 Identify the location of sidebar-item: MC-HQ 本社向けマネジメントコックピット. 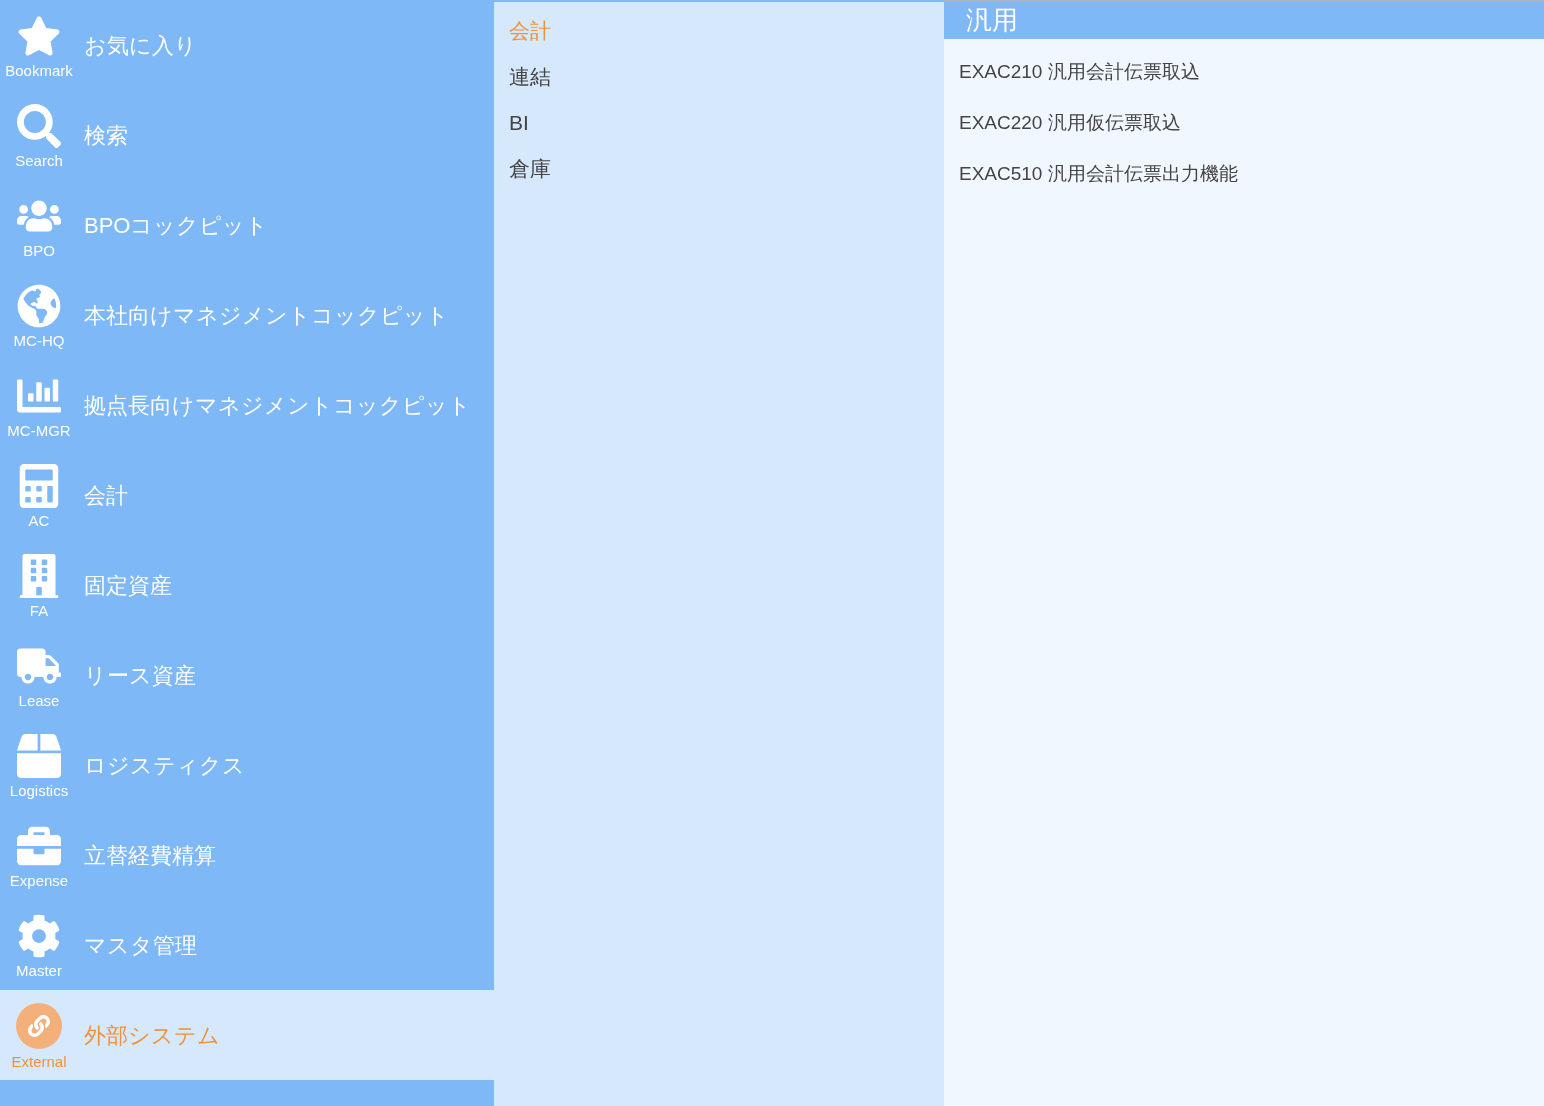
(247, 315).